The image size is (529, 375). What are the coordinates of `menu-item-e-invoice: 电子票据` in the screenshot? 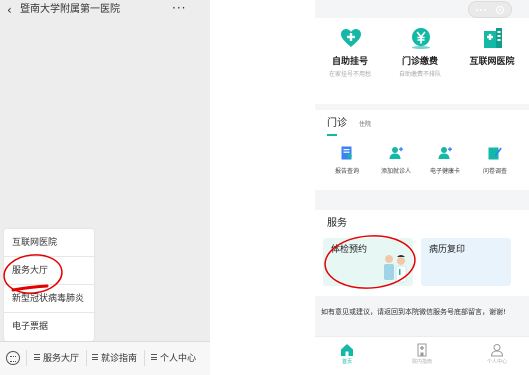 It's located at (49, 327).